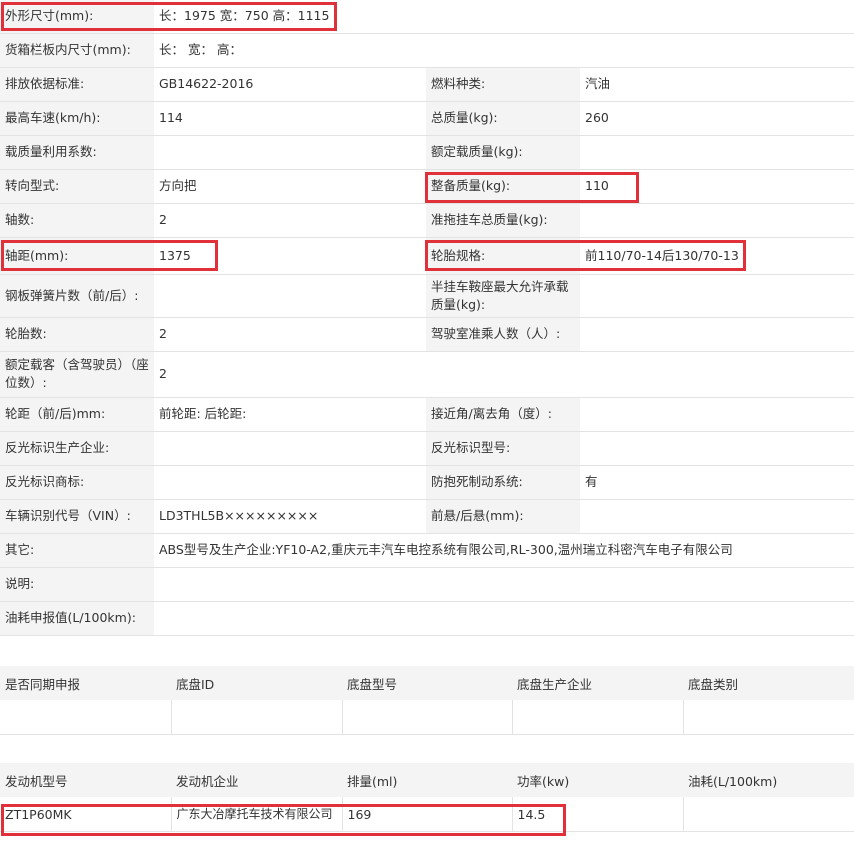  I want to click on saddle-load-label: 半挂车鞍座最大允许承载质量(kg):, so click(503, 296).